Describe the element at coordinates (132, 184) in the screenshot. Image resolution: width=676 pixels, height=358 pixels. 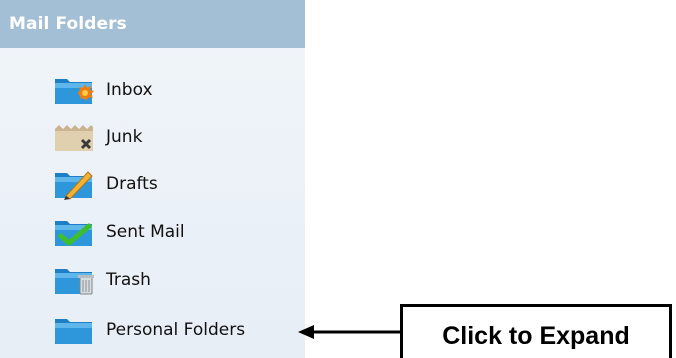
I see `folder-label-drafts: Drafts` at that location.